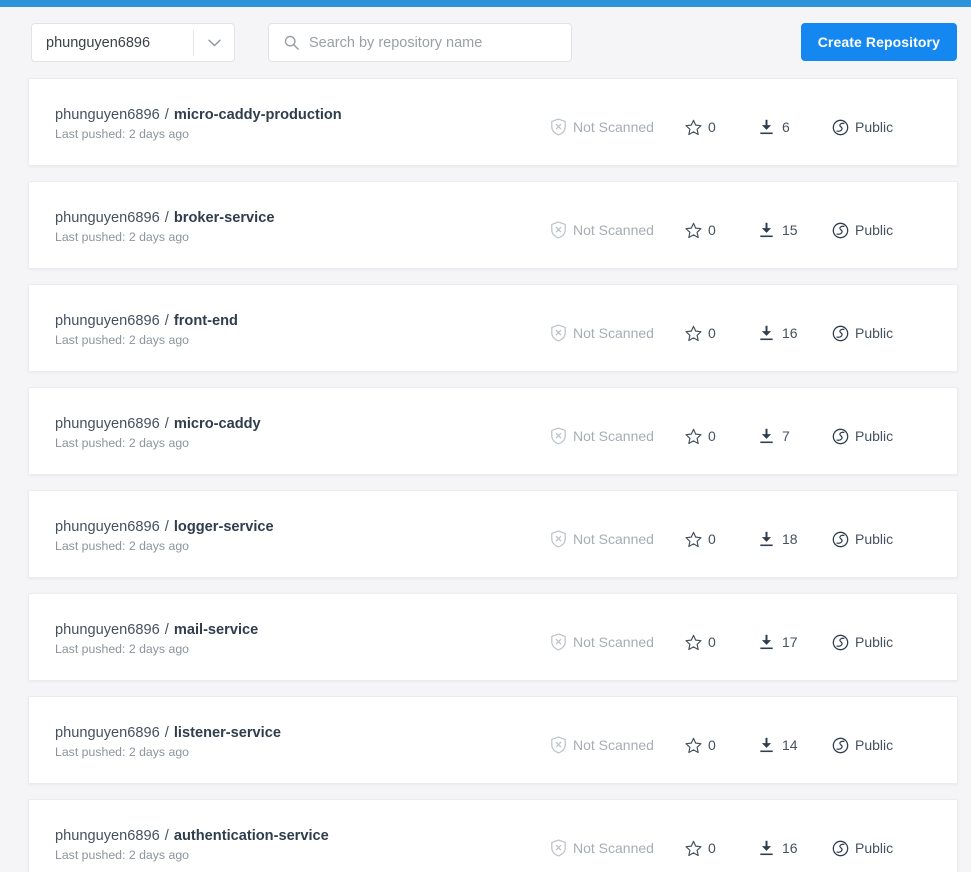  I want to click on download-count-value: 15, so click(790, 230).